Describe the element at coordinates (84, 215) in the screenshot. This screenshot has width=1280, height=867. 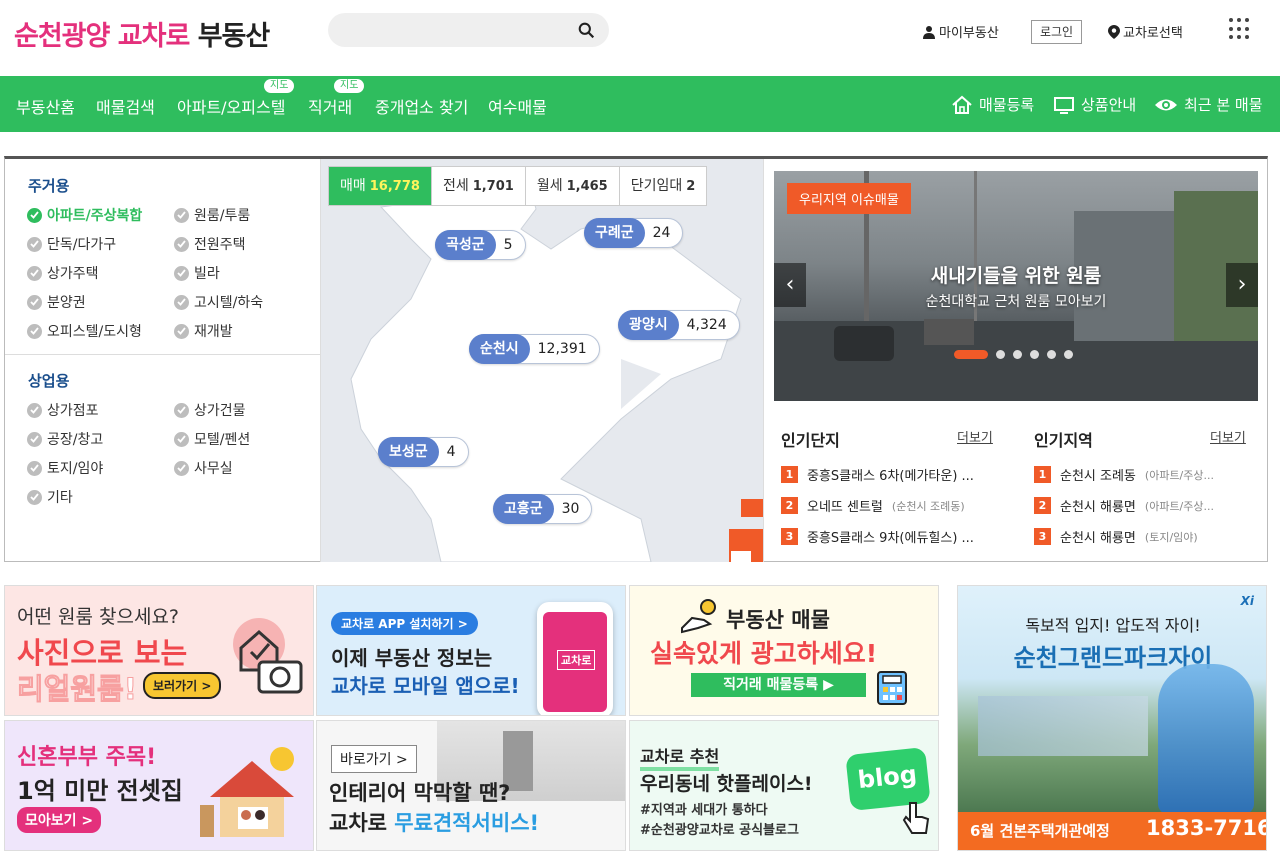
I see `category-apartment: 아파트/주상복합` at that location.